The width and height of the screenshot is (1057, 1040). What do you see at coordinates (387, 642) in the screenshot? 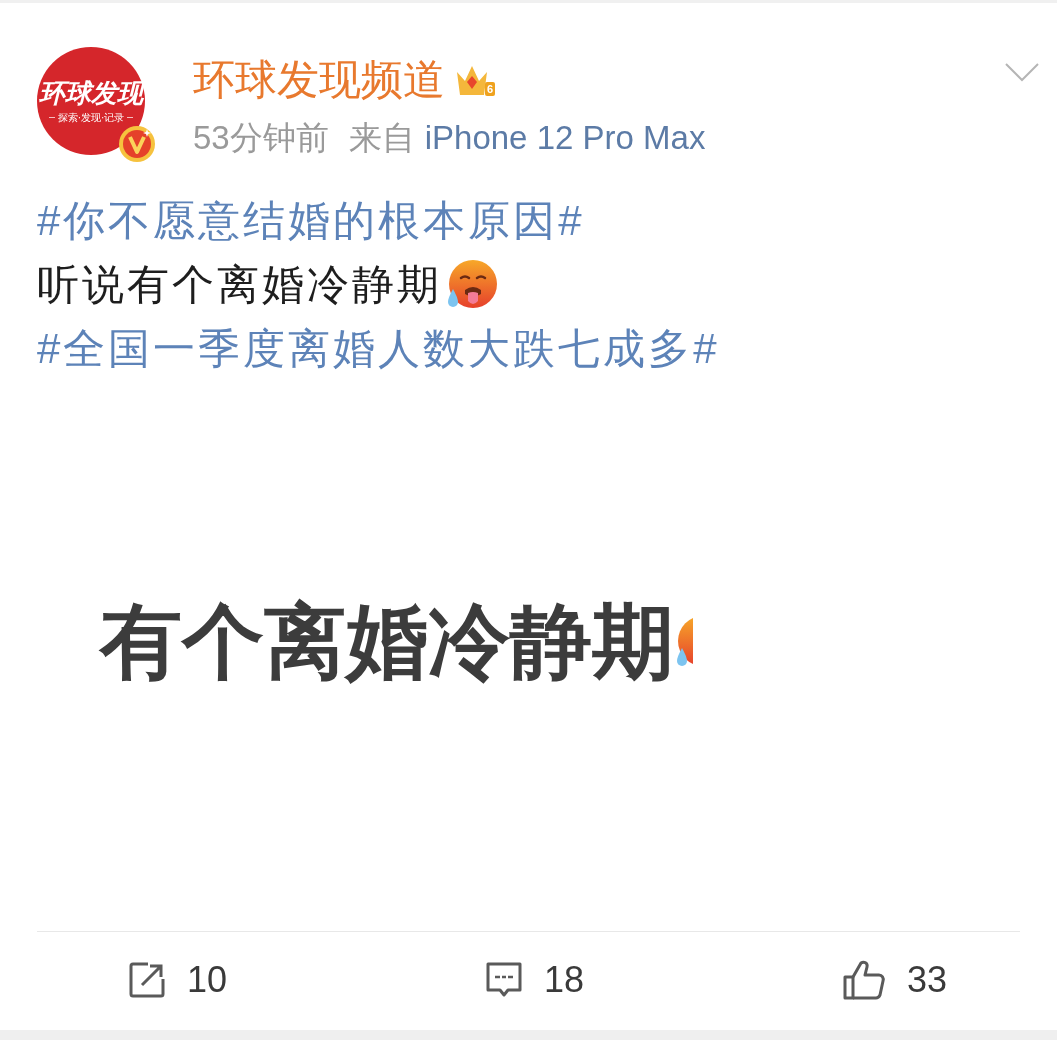
I see `image-text: 有个离婚冷静期` at bounding box center [387, 642].